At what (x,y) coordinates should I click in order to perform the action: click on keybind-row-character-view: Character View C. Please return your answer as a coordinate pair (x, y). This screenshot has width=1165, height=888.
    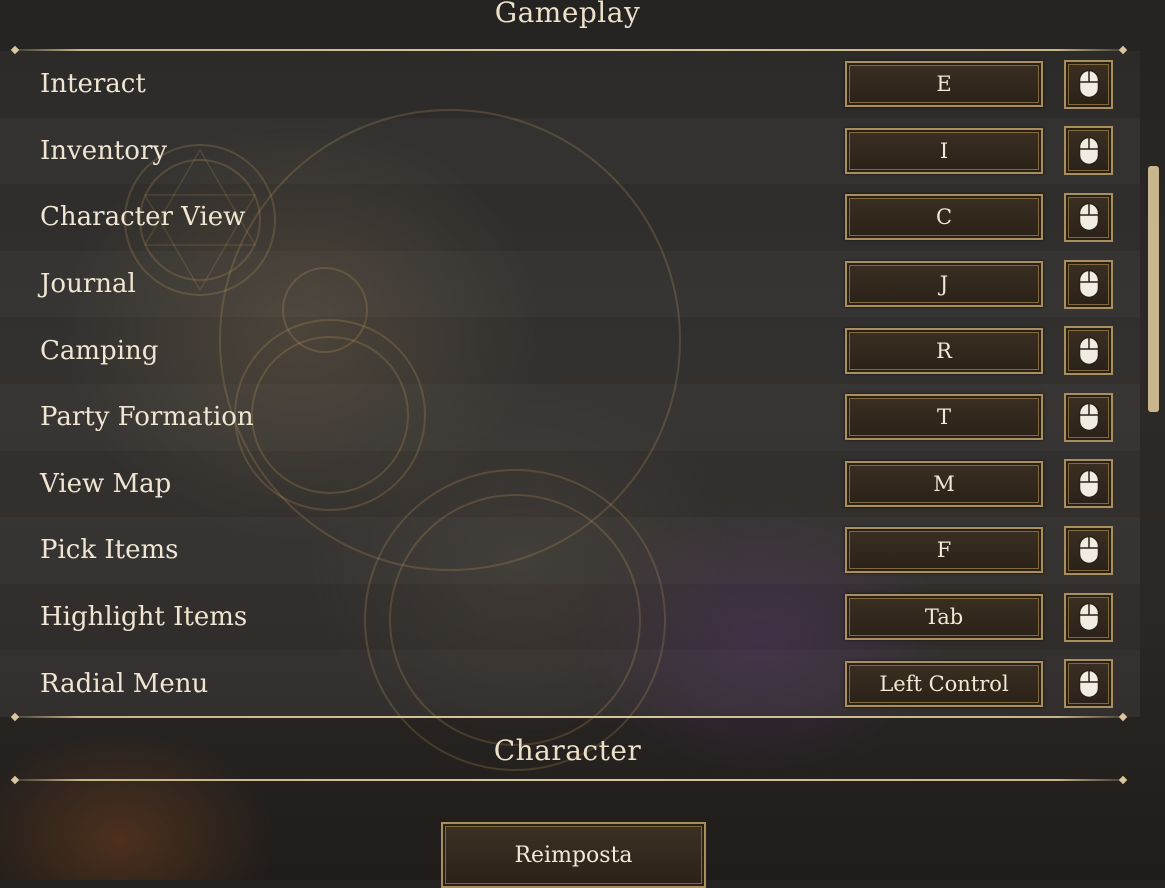
    Looking at the image, I should click on (570, 217).